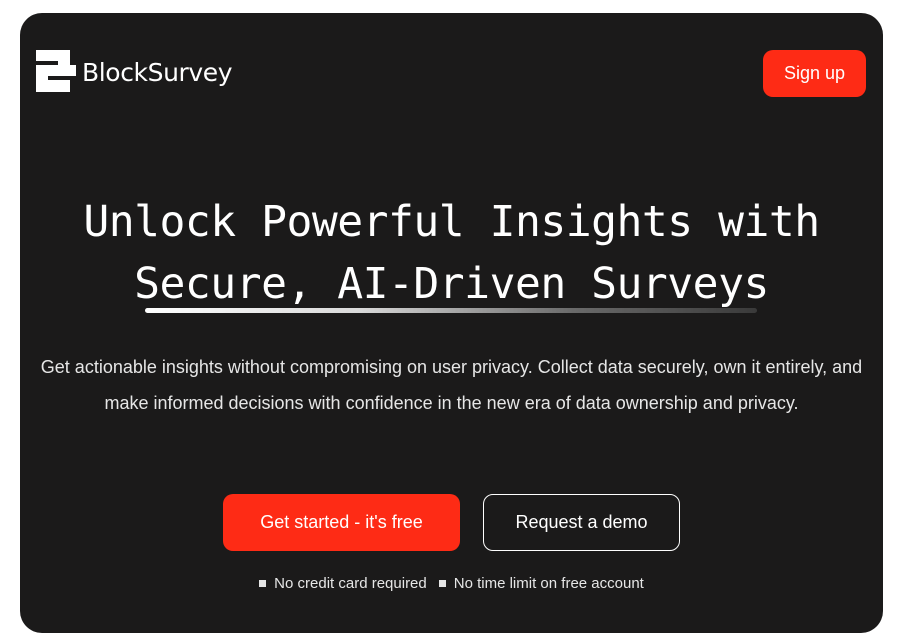 The image size is (900, 633). Describe the element at coordinates (56, 71) in the screenshot. I see `blocksurvey-logo-icon` at that location.